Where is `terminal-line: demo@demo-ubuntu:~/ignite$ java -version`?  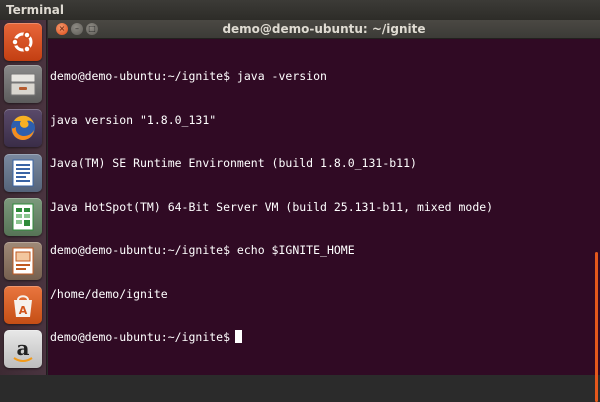 terminal-line: demo@demo-ubuntu:~/ignite$ java -version is located at coordinates (188, 76).